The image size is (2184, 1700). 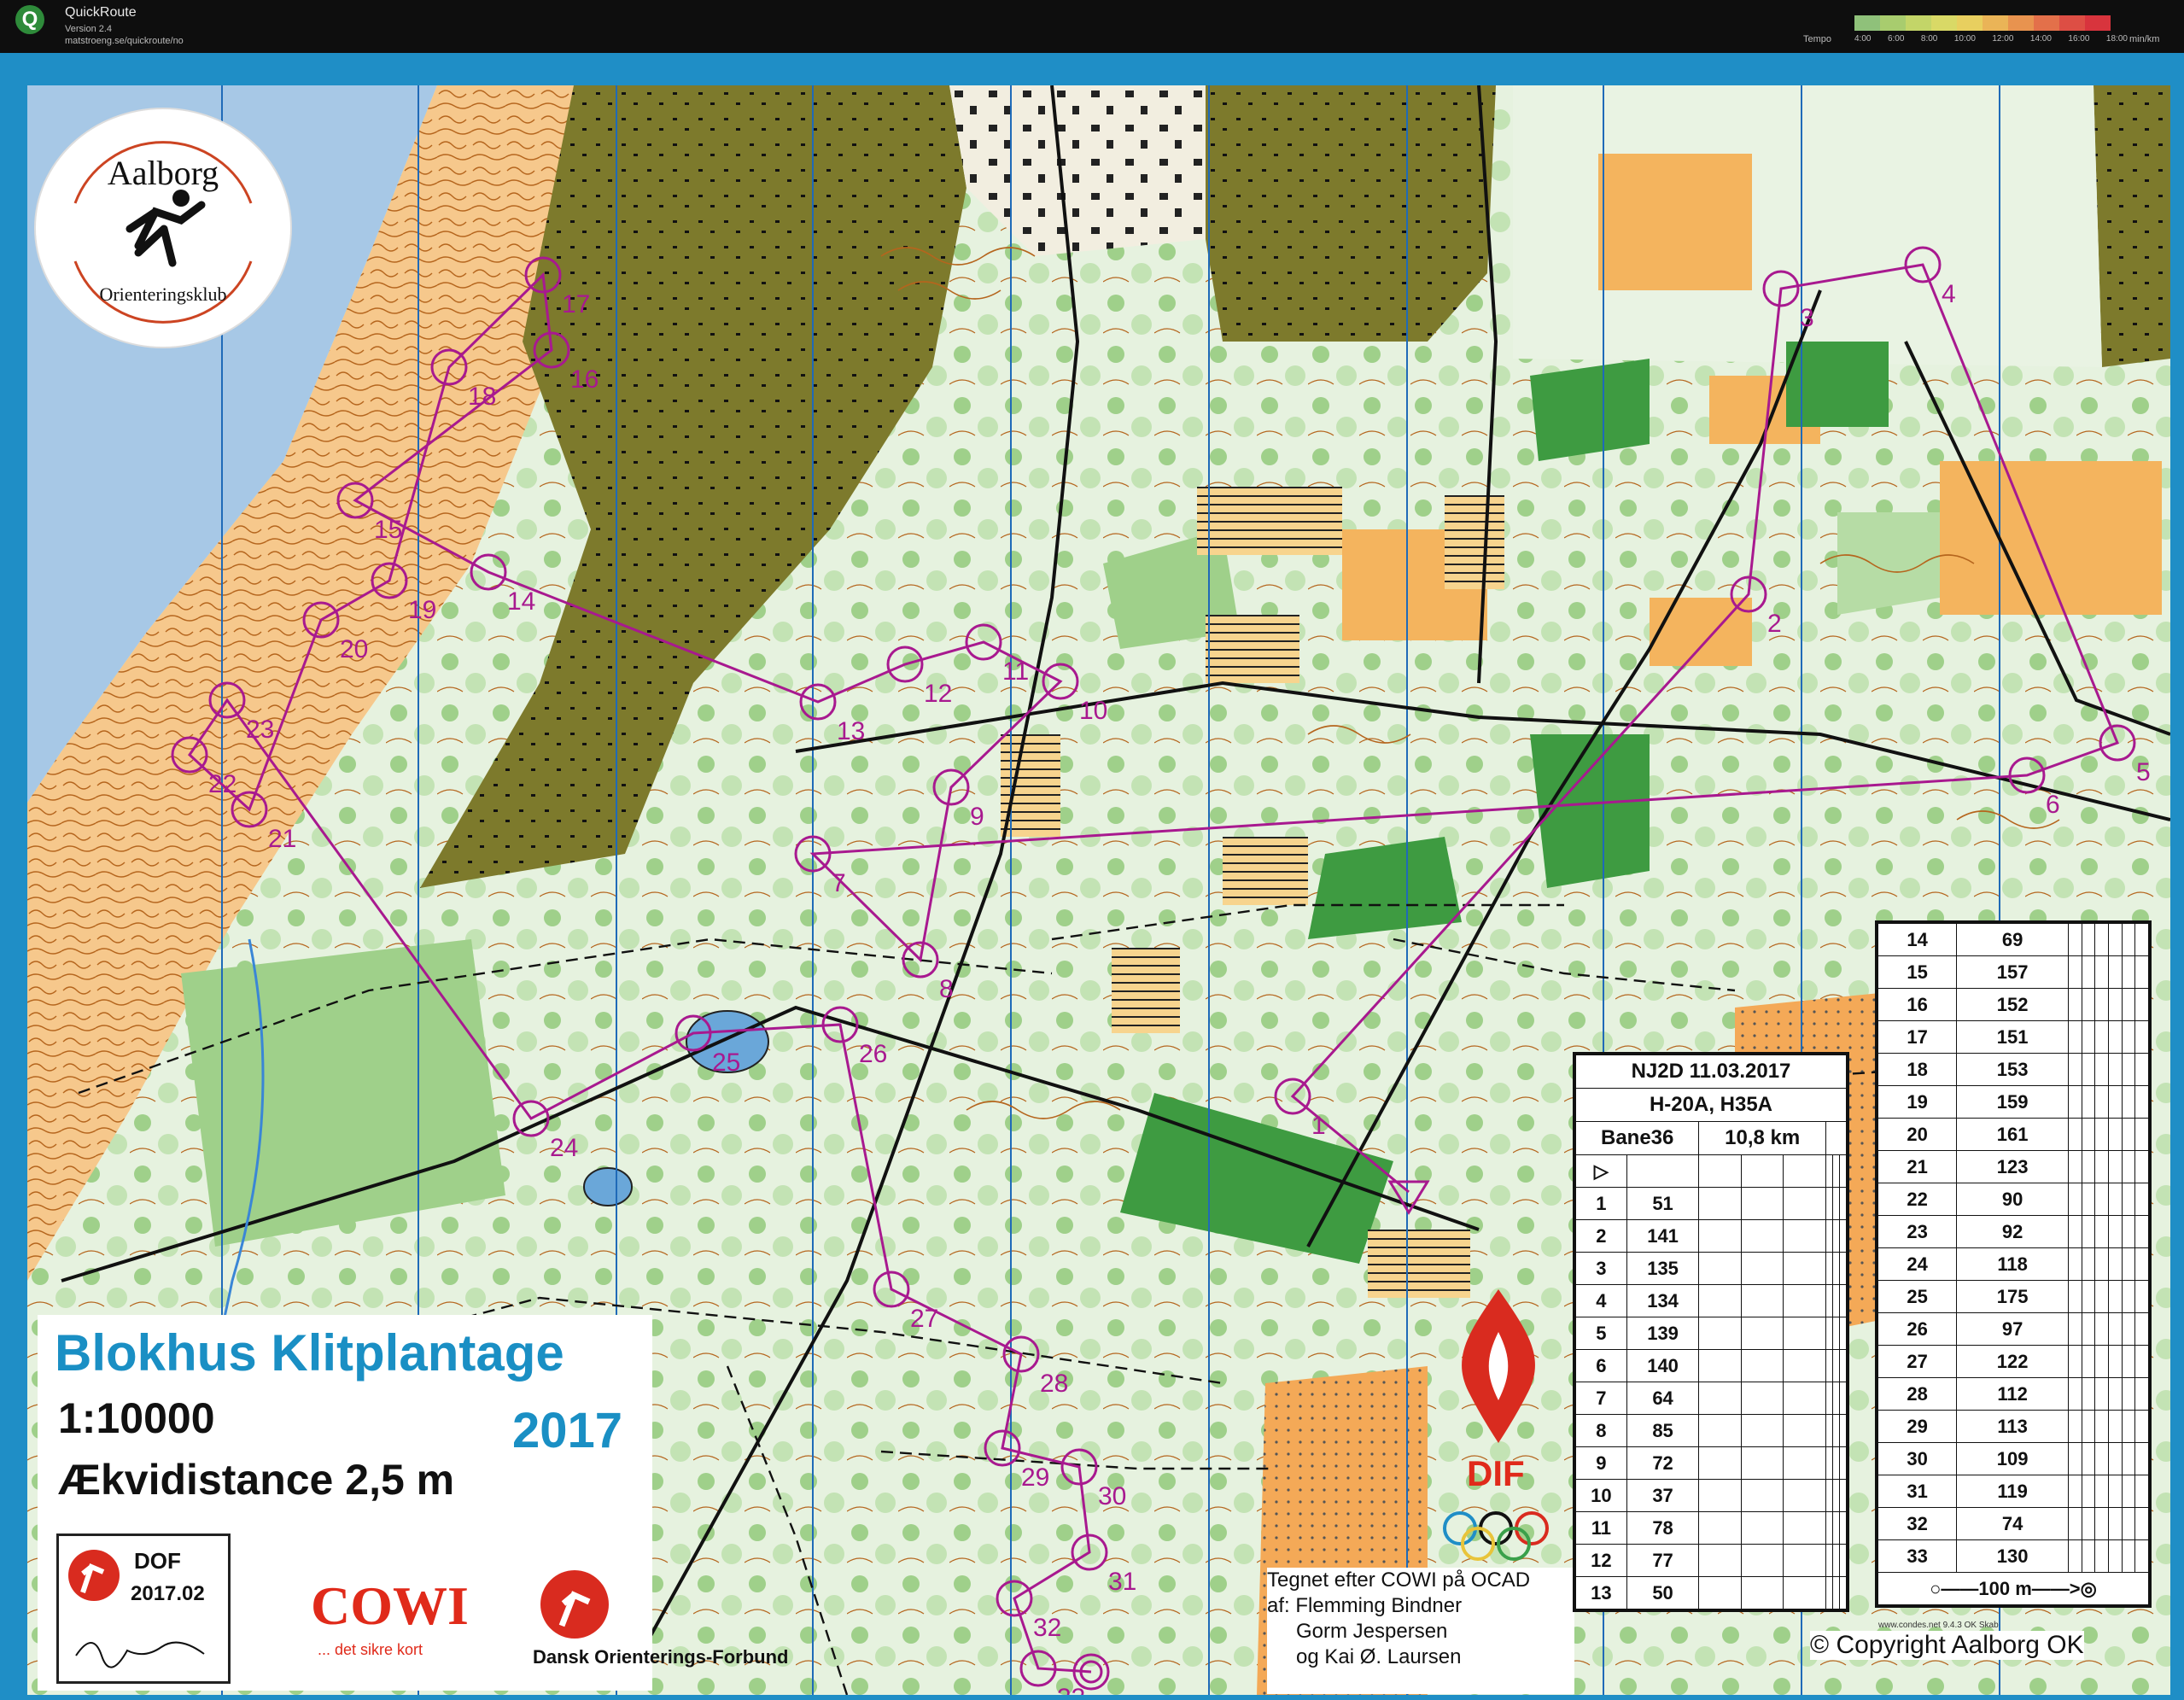 What do you see at coordinates (1663, 1528) in the screenshot?
I see `cd-code: 78` at bounding box center [1663, 1528].